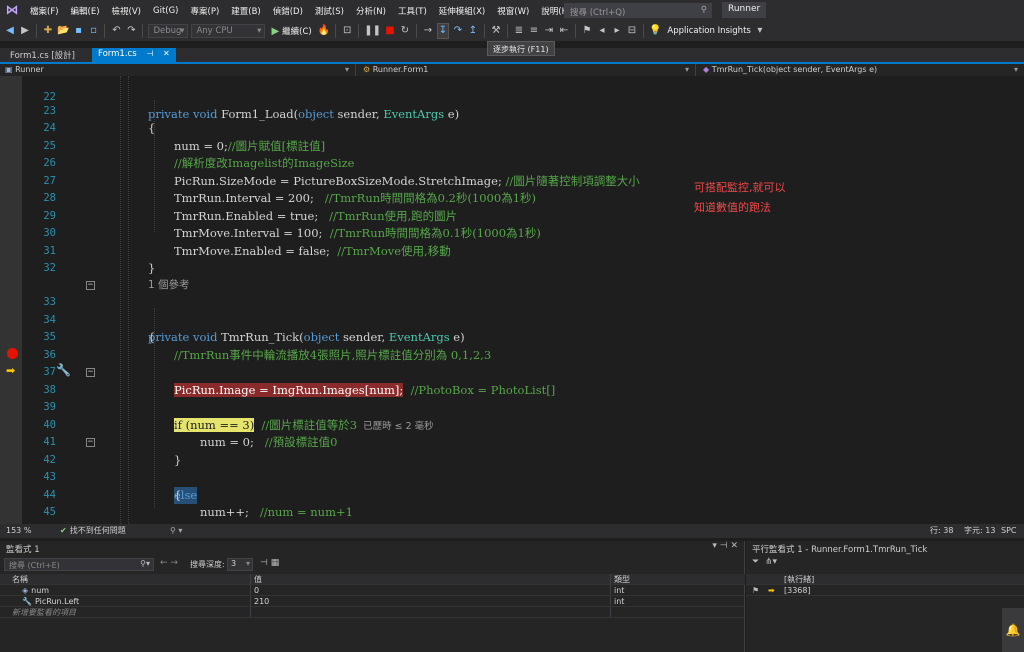 The width and height of the screenshot is (1024, 652). Describe the element at coordinates (412, 11) in the screenshot. I see `menu-tools: 工具(T)` at that location.